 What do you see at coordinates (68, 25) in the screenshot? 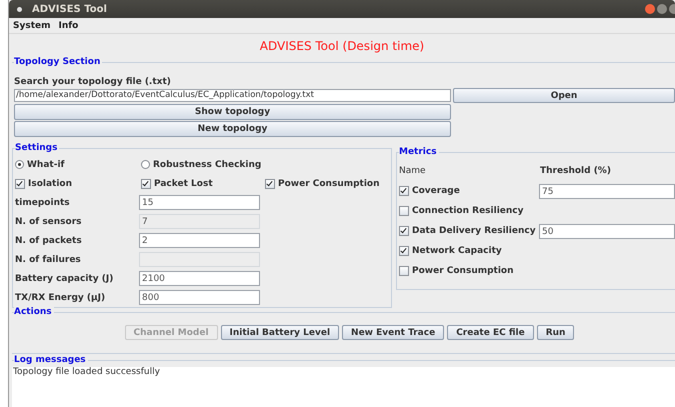
I see `menu-item: Info` at bounding box center [68, 25].